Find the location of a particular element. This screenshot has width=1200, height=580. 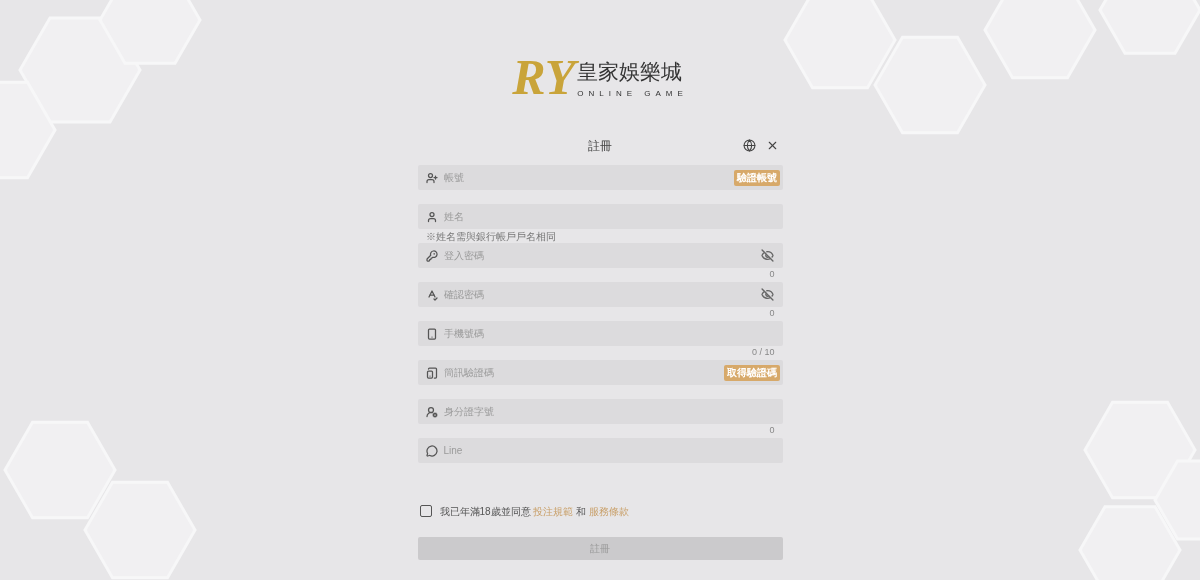

phone-icon is located at coordinates (431, 333).